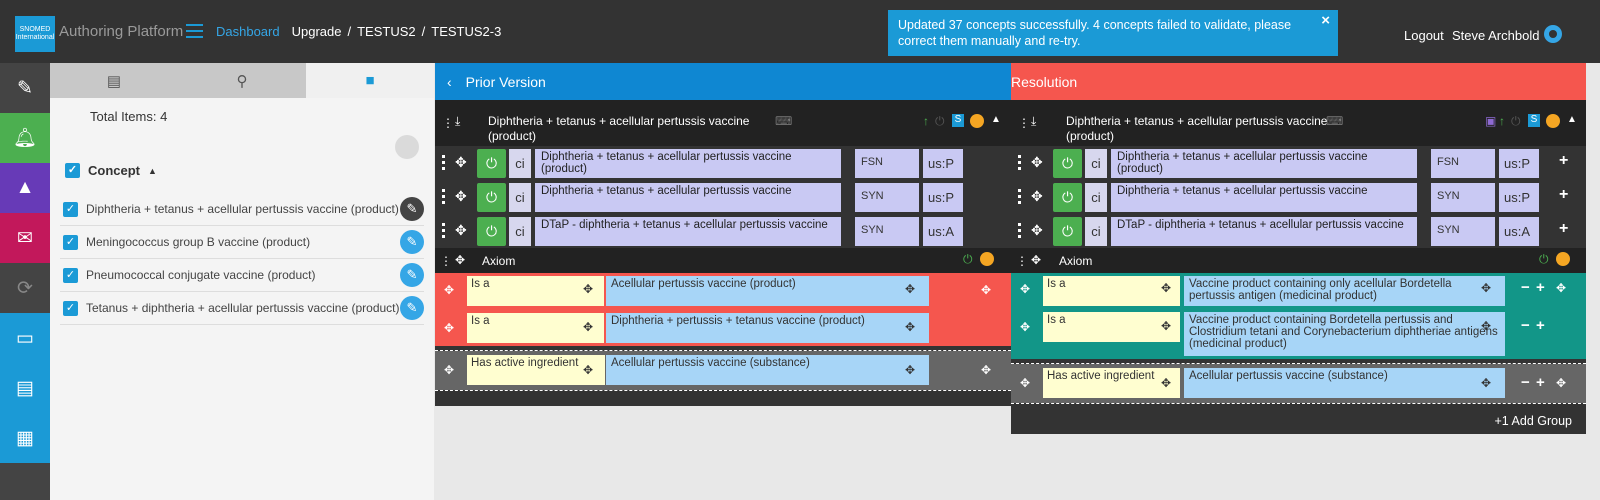 The height and width of the screenshot is (500, 1600). What do you see at coordinates (248, 31) in the screenshot?
I see `breadcrumb-dashboard: Dashboard` at bounding box center [248, 31].